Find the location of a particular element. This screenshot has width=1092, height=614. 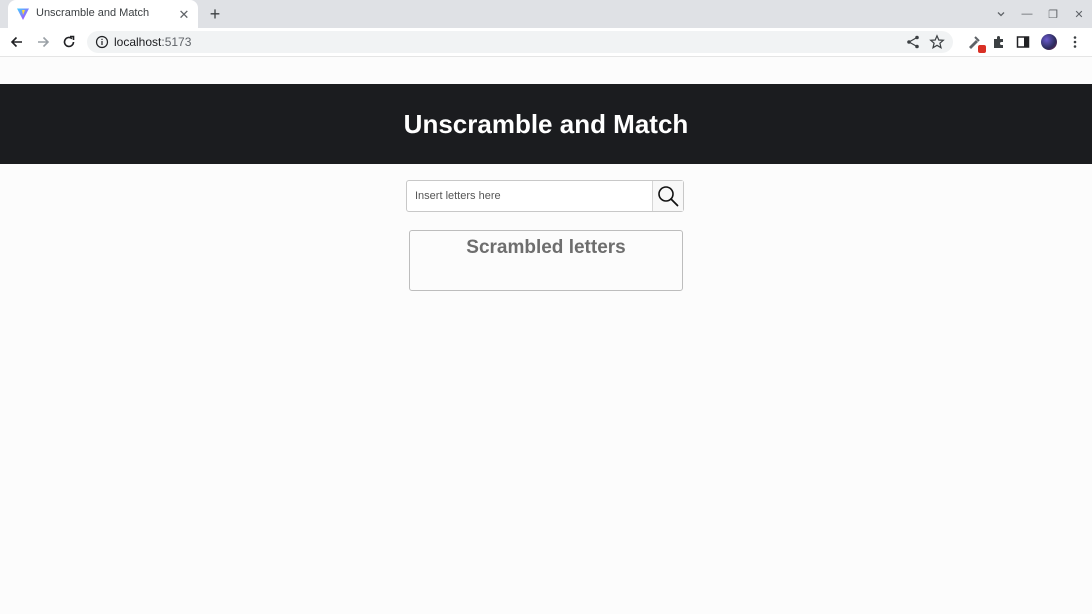

back-icon is located at coordinates (17, 42).